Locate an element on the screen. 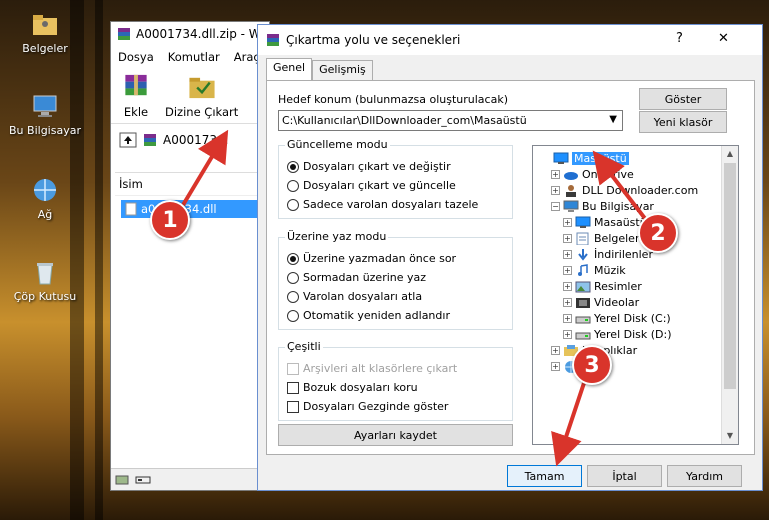 The image size is (769, 520). dialog-title: Çıkartma yolu ve seçenekleri is located at coordinates (373, 40).